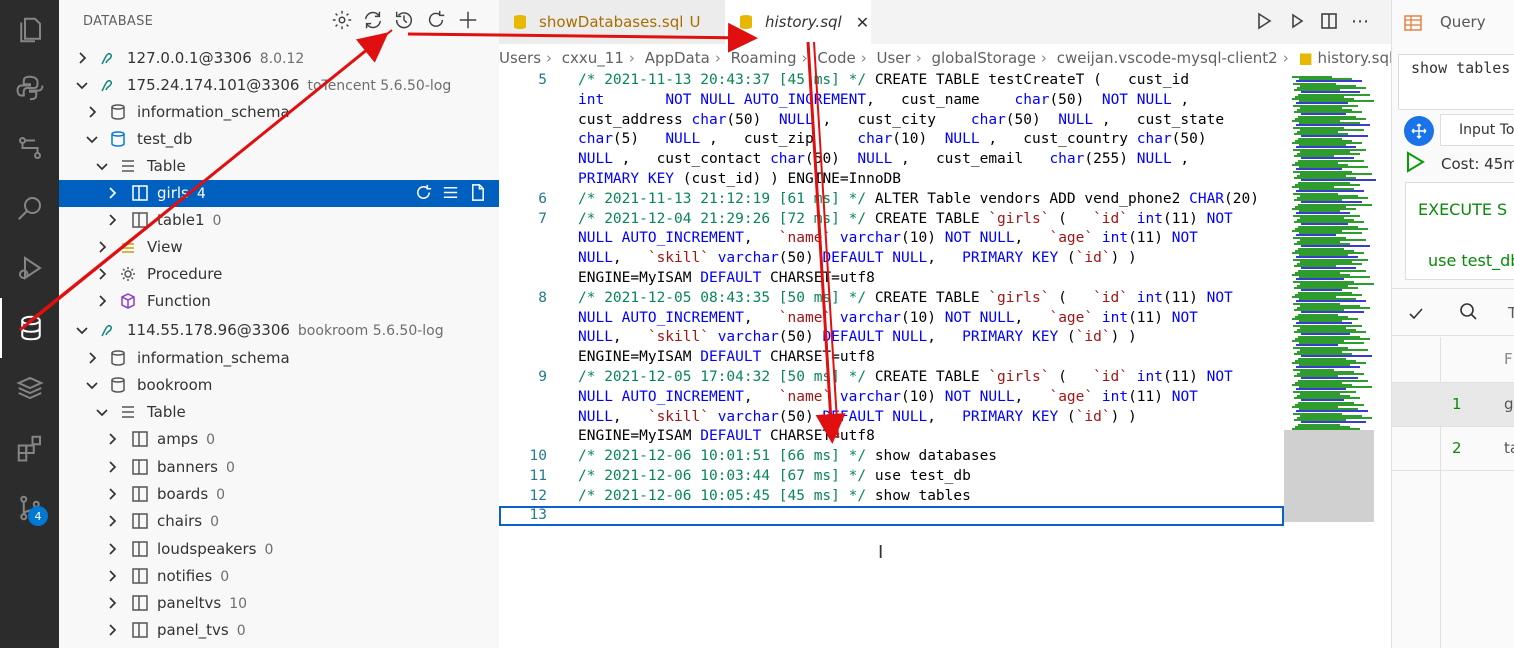 The image size is (1514, 648). Describe the element at coordinates (175, 385) in the screenshot. I see `schema-label: bookroom` at that location.